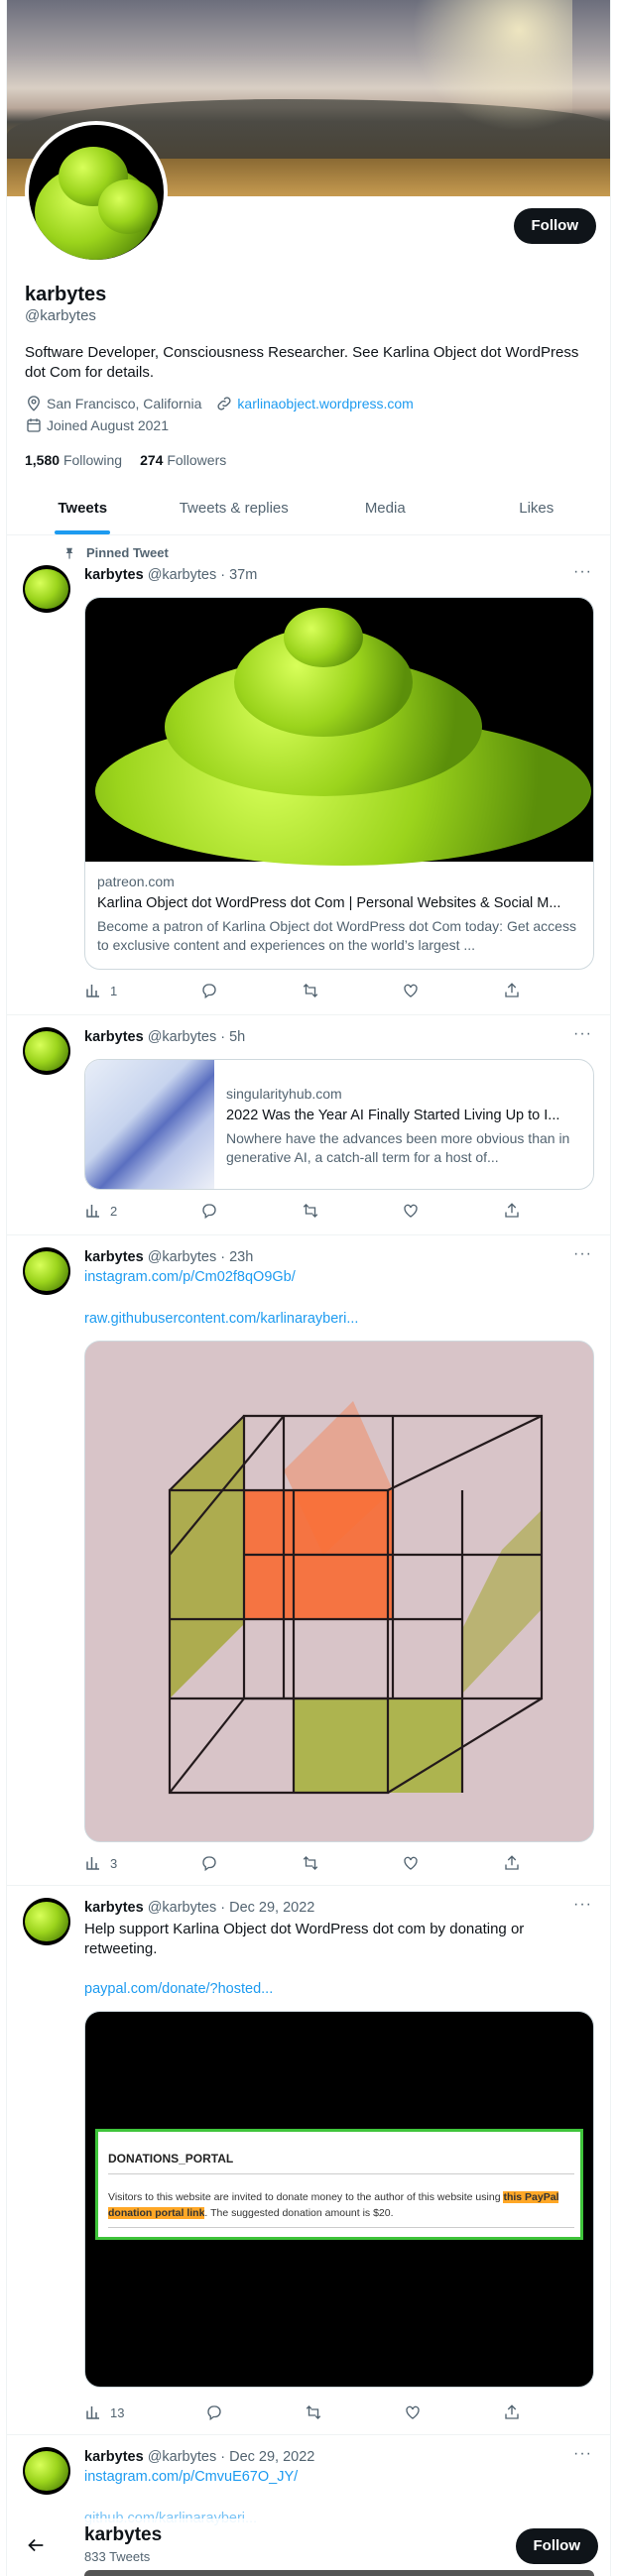 The image size is (617, 2576). Describe the element at coordinates (108, 425) in the screenshot. I see `profile-joined: Joined August 2021` at that location.